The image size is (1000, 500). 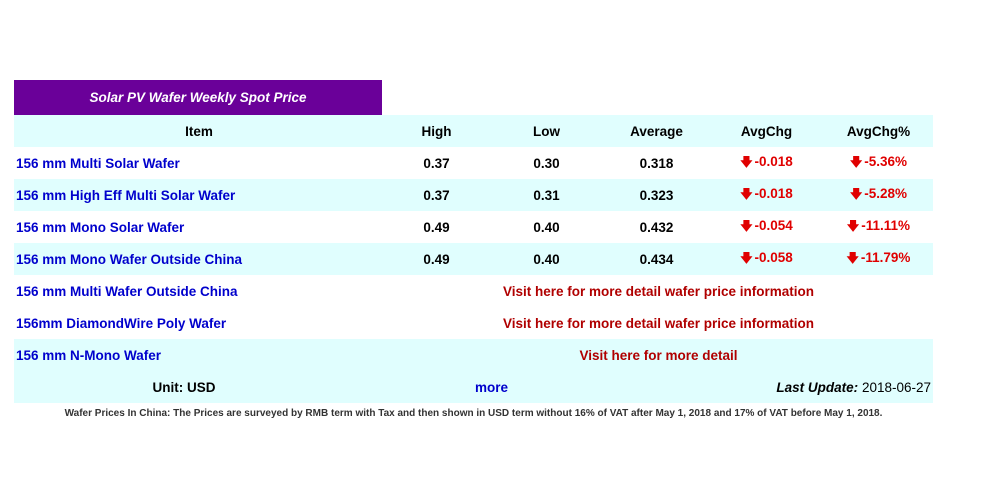 What do you see at coordinates (546, 131) in the screenshot?
I see `header-low: Low` at bounding box center [546, 131].